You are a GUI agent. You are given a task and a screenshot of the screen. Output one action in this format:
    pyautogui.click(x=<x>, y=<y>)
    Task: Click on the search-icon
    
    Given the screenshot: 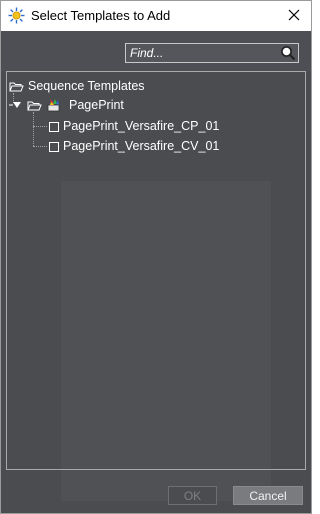 What is the action you would take?
    pyautogui.click(x=288, y=53)
    